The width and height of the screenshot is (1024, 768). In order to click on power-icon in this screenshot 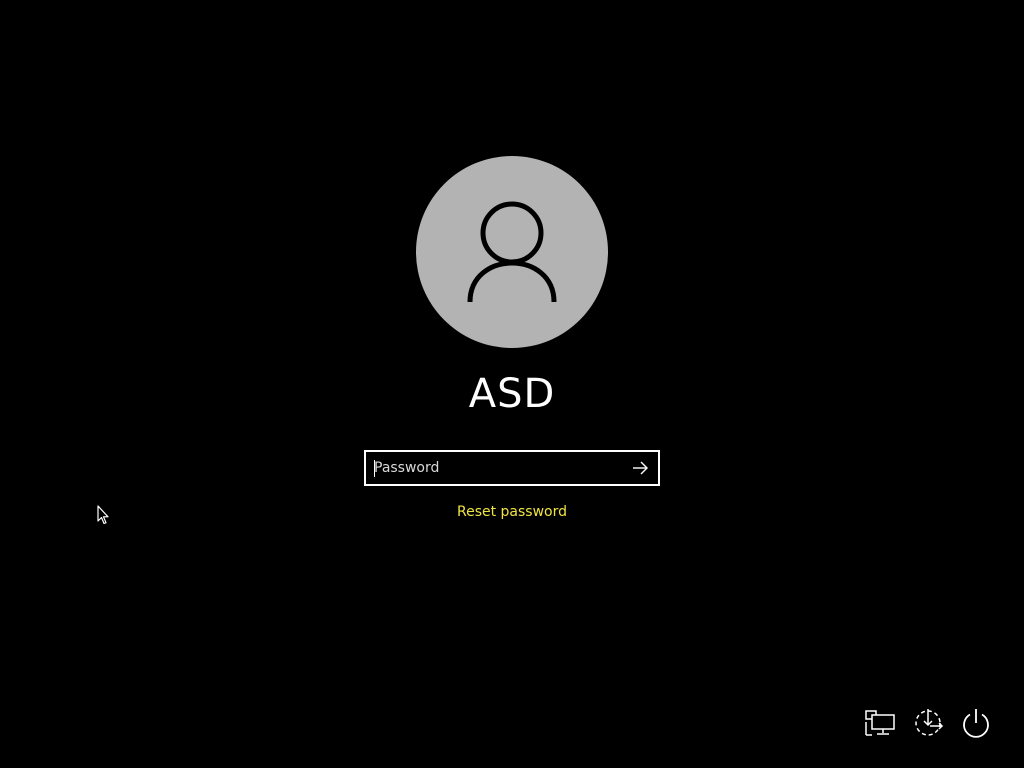, I will do `click(976, 723)`.